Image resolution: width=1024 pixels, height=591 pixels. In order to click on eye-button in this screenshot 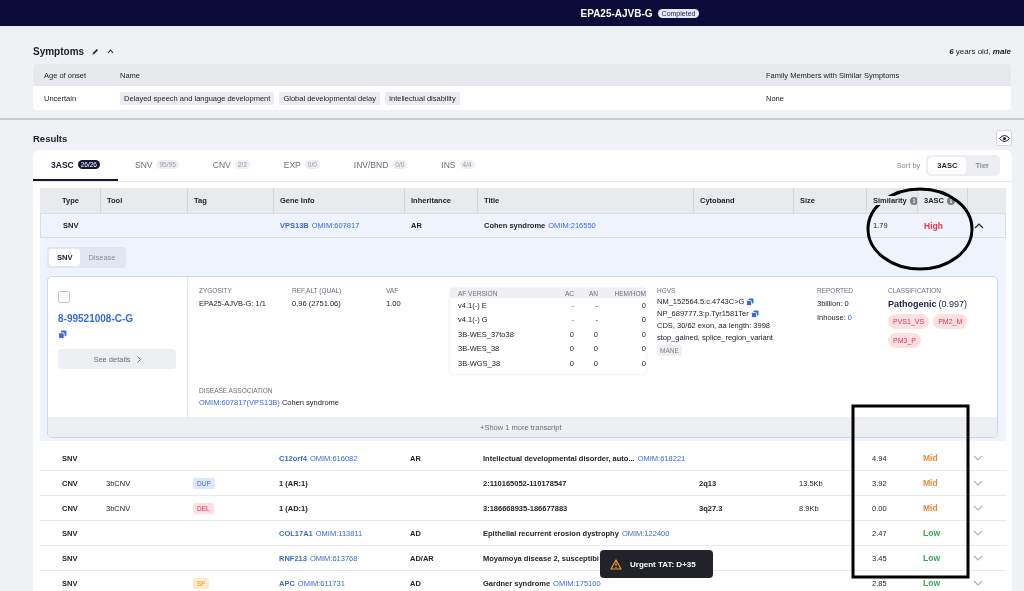, I will do `click(1004, 138)`.